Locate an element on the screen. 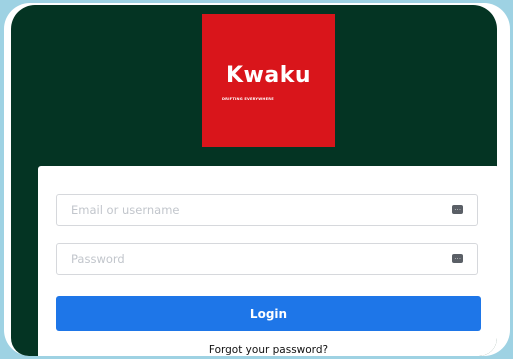  forgot-password-link: Forgot your password? is located at coordinates (267, 350).